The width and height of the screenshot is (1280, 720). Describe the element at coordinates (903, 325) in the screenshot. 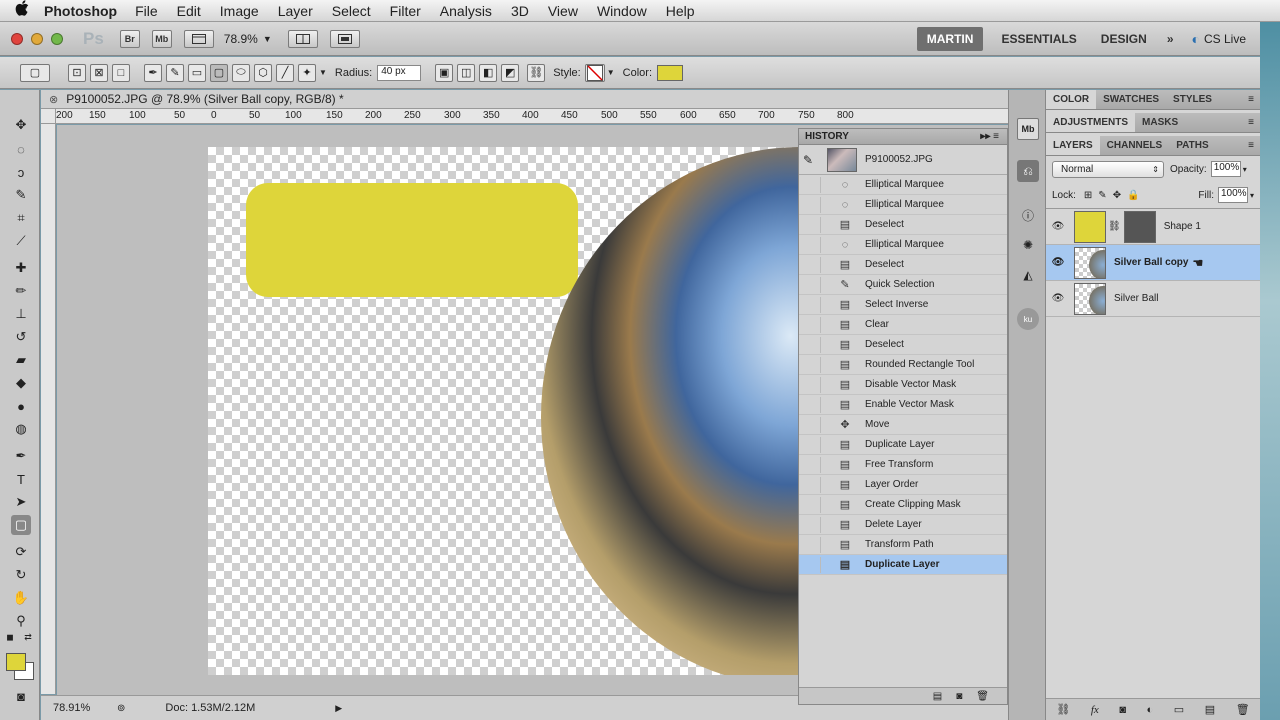

I see `history-item: ▤ Clear` at that location.